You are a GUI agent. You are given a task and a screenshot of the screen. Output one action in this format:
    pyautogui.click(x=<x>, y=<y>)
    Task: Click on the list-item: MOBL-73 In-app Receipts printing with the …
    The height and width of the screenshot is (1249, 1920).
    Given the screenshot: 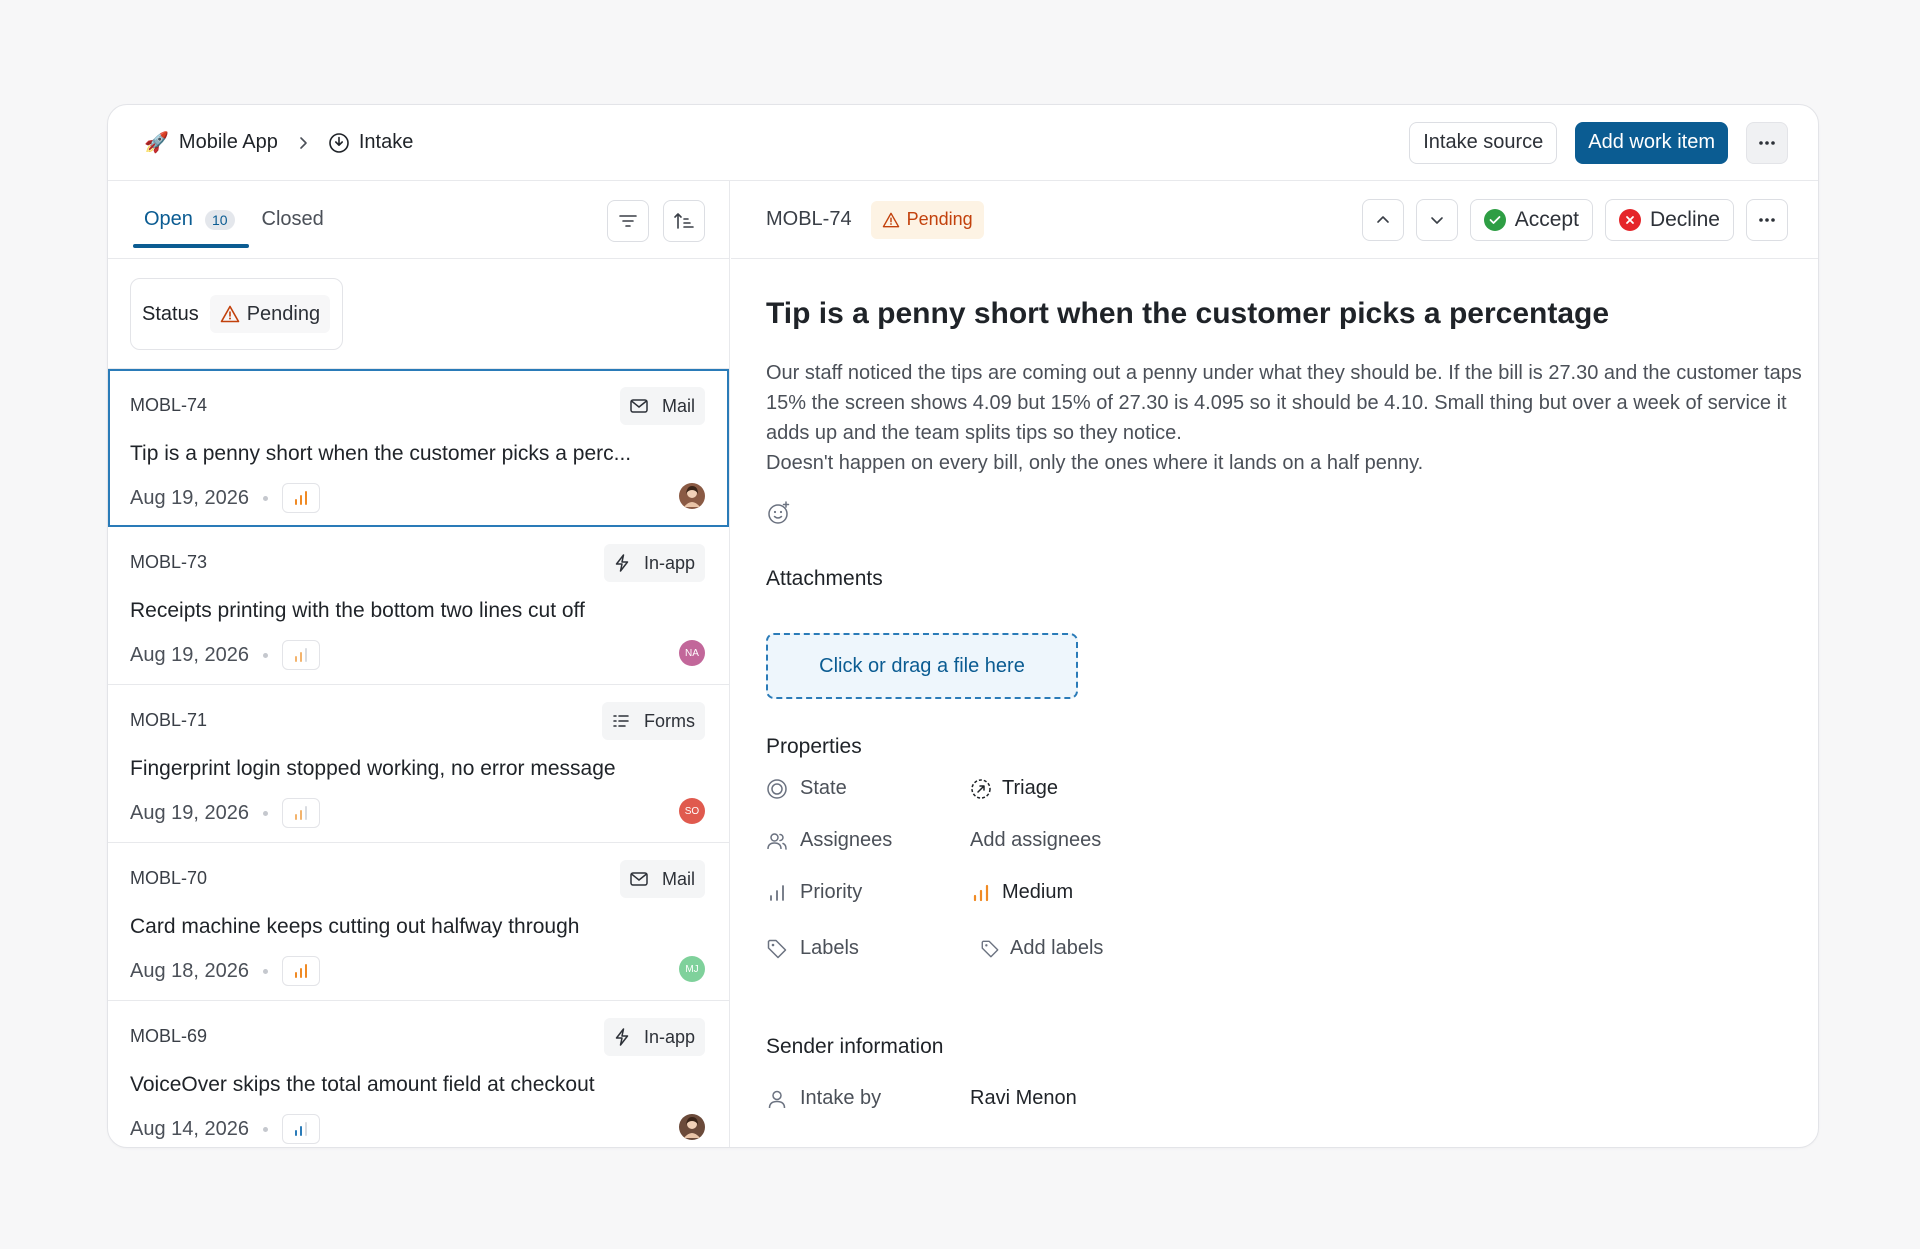 What is the action you would take?
    pyautogui.click(x=418, y=606)
    